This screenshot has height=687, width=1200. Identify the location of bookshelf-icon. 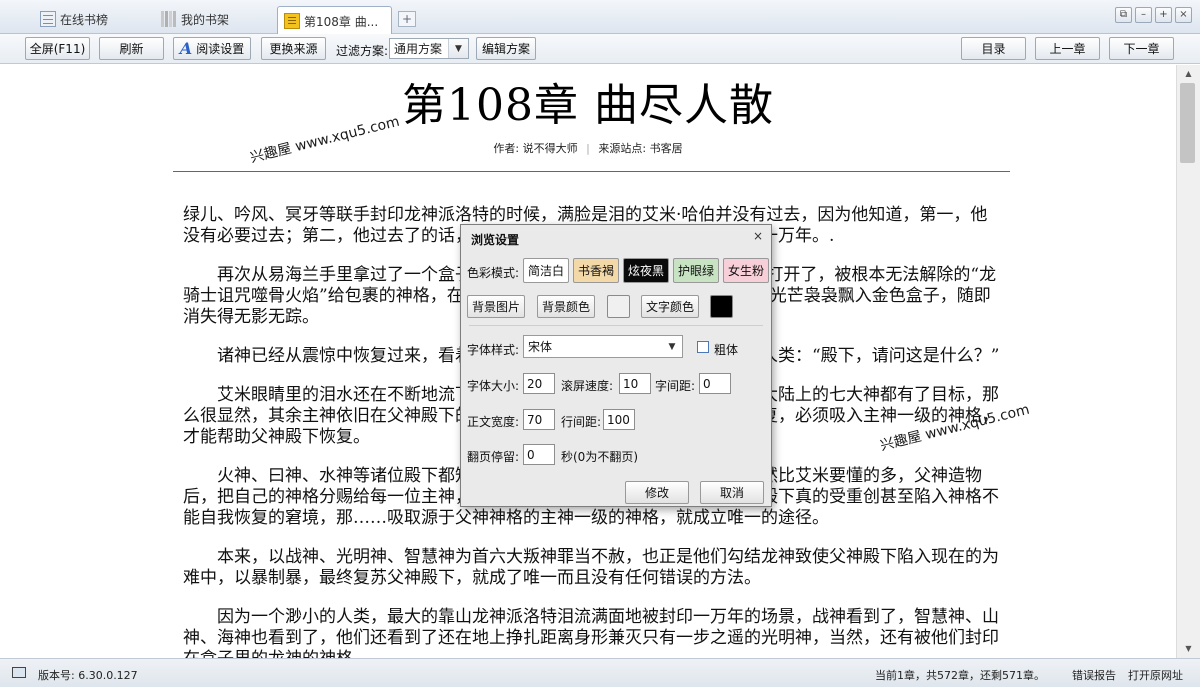
(169, 19).